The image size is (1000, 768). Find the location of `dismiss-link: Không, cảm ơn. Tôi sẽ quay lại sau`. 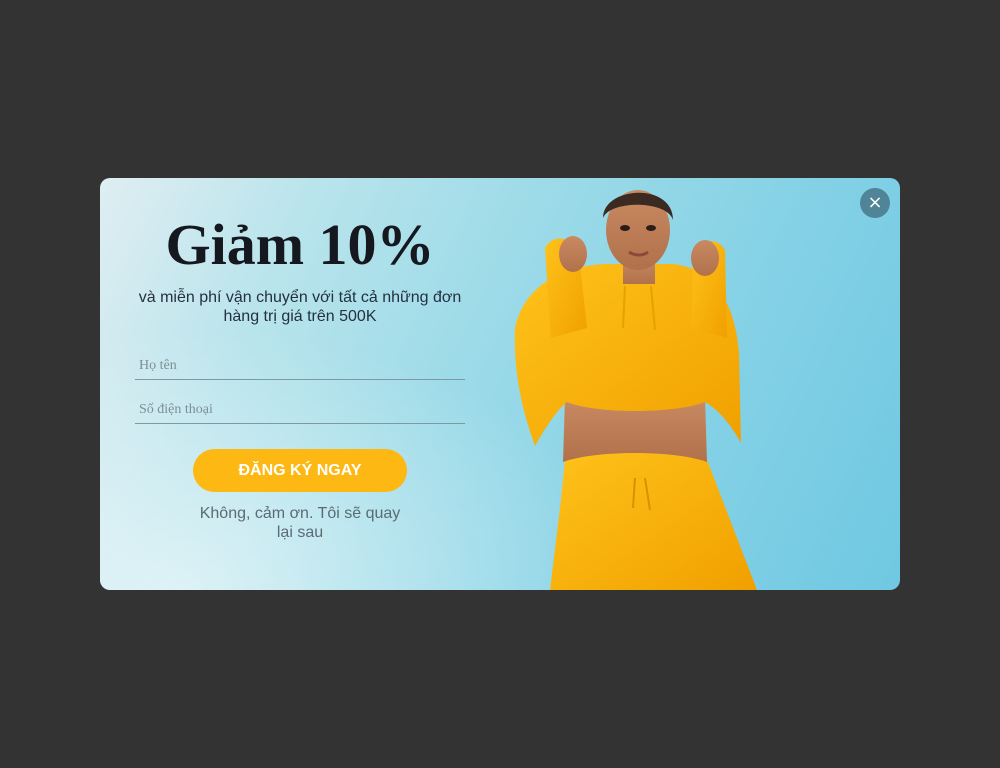

dismiss-link: Không, cảm ơn. Tôi sẽ quay lại sau is located at coordinates (300, 523).